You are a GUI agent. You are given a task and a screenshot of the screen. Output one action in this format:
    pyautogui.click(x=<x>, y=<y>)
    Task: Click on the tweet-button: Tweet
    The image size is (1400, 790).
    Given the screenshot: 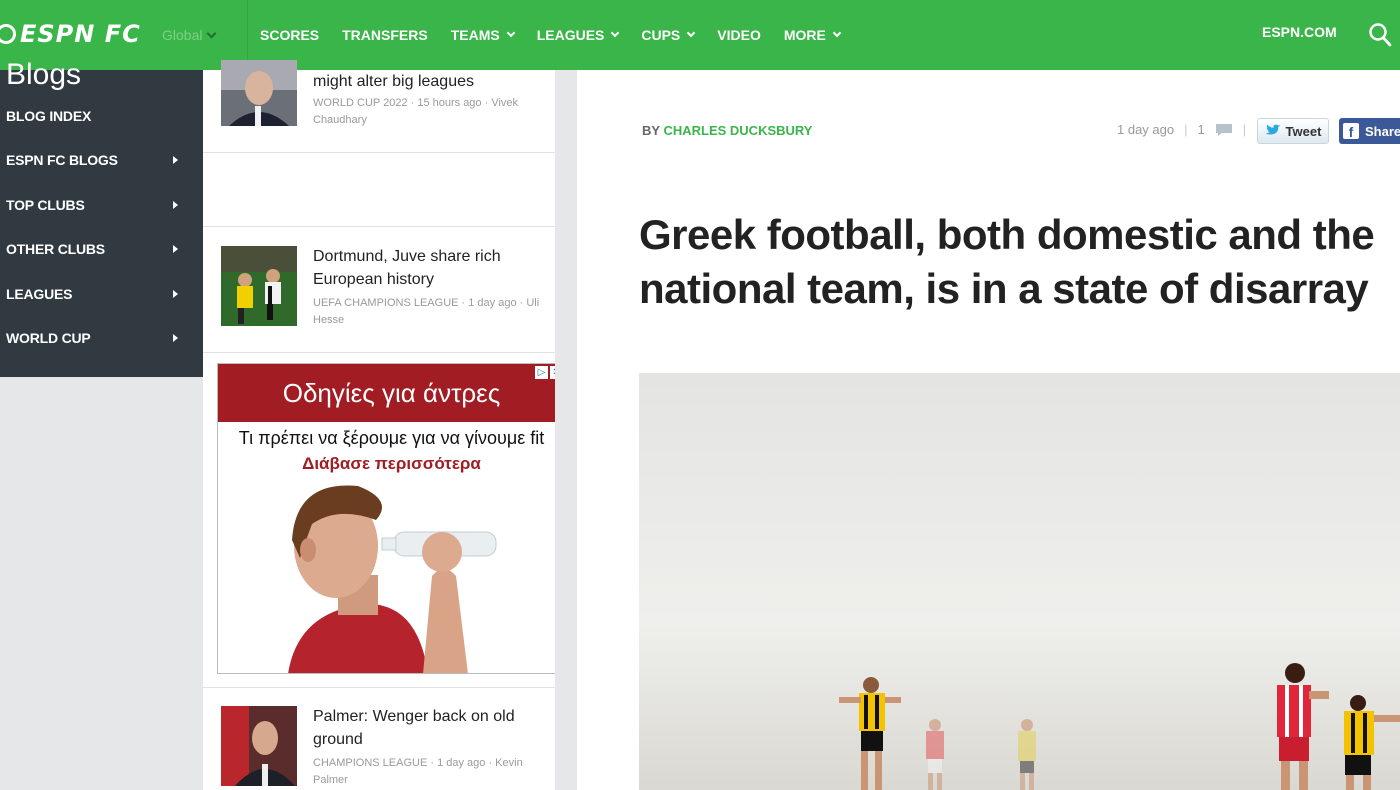 What is the action you would take?
    pyautogui.click(x=1293, y=131)
    